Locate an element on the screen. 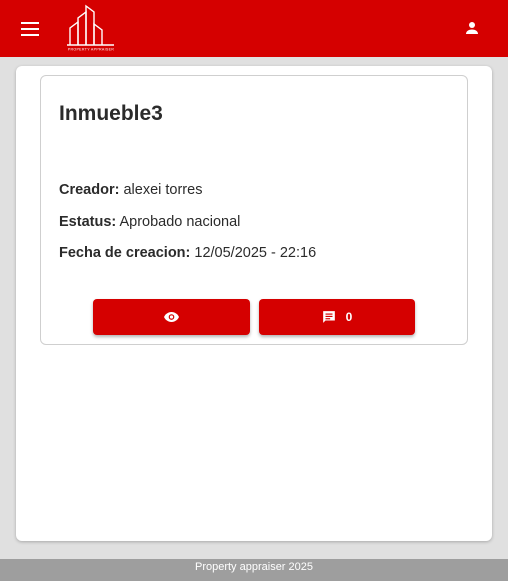 The width and height of the screenshot is (508, 581). top-app-bar: PROPERTY APPRAISER is located at coordinates (254, 28).